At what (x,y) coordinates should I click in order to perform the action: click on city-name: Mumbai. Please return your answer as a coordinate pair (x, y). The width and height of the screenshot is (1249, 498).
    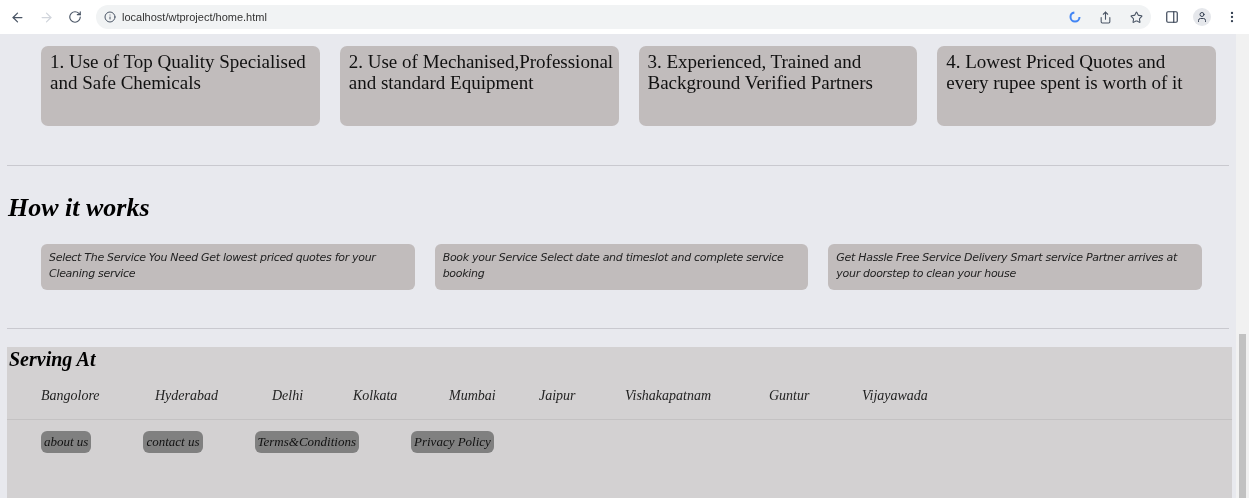
    Looking at the image, I should click on (472, 395).